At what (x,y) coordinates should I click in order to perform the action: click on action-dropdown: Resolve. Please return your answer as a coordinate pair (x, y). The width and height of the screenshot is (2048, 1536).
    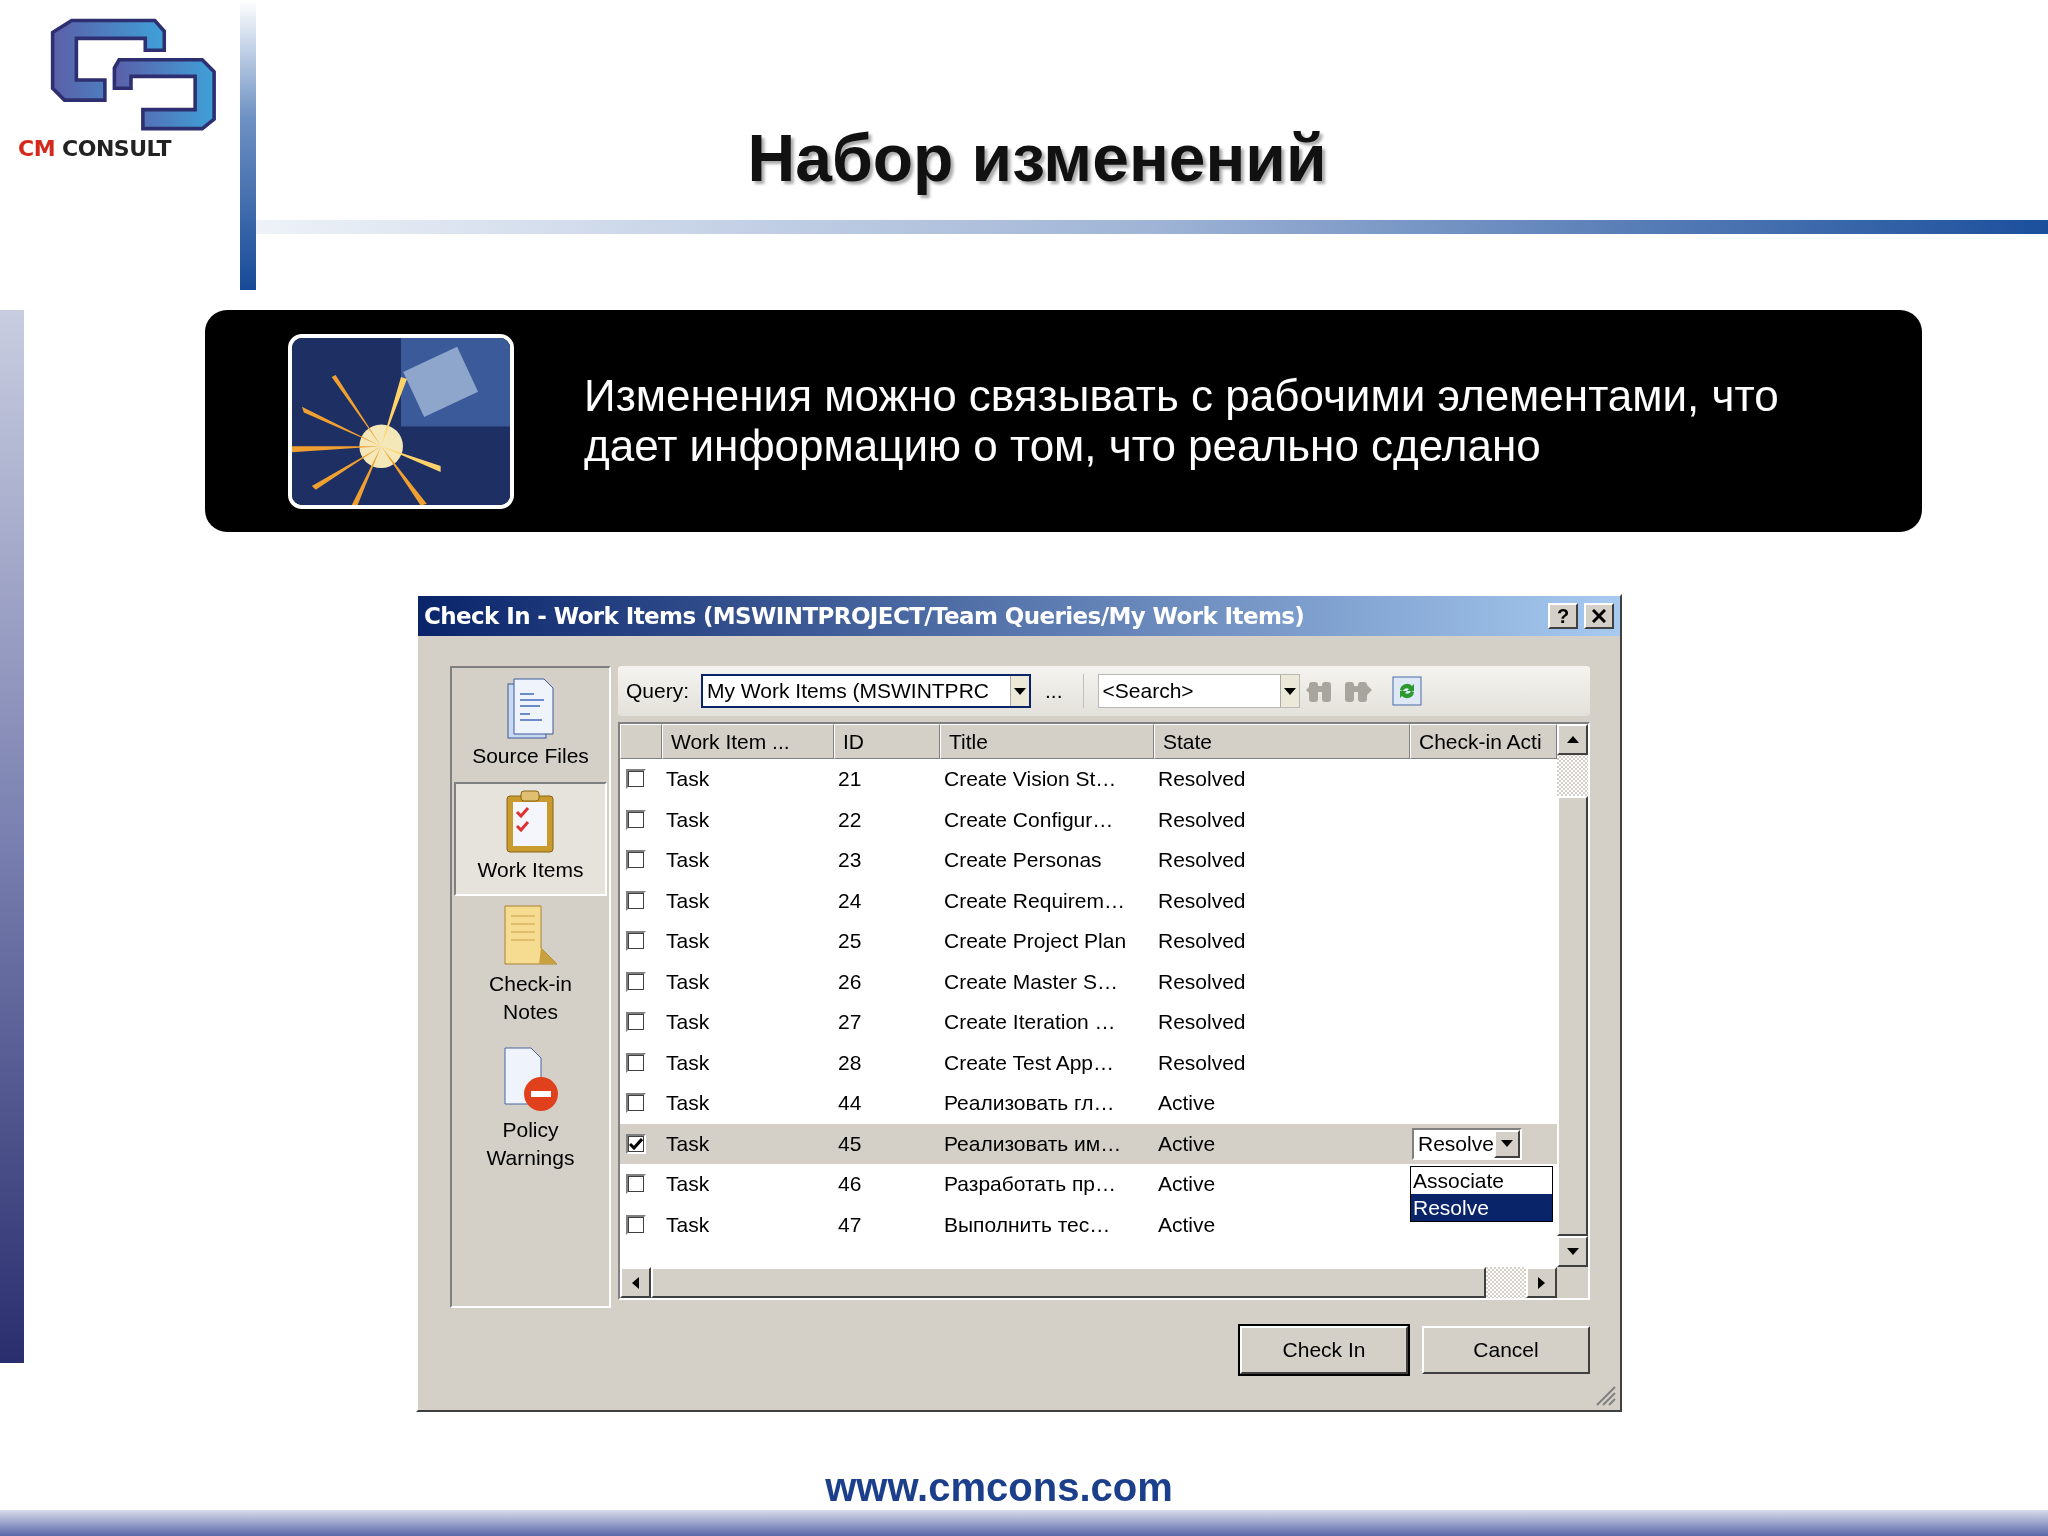
    Looking at the image, I should click on (1467, 1143).